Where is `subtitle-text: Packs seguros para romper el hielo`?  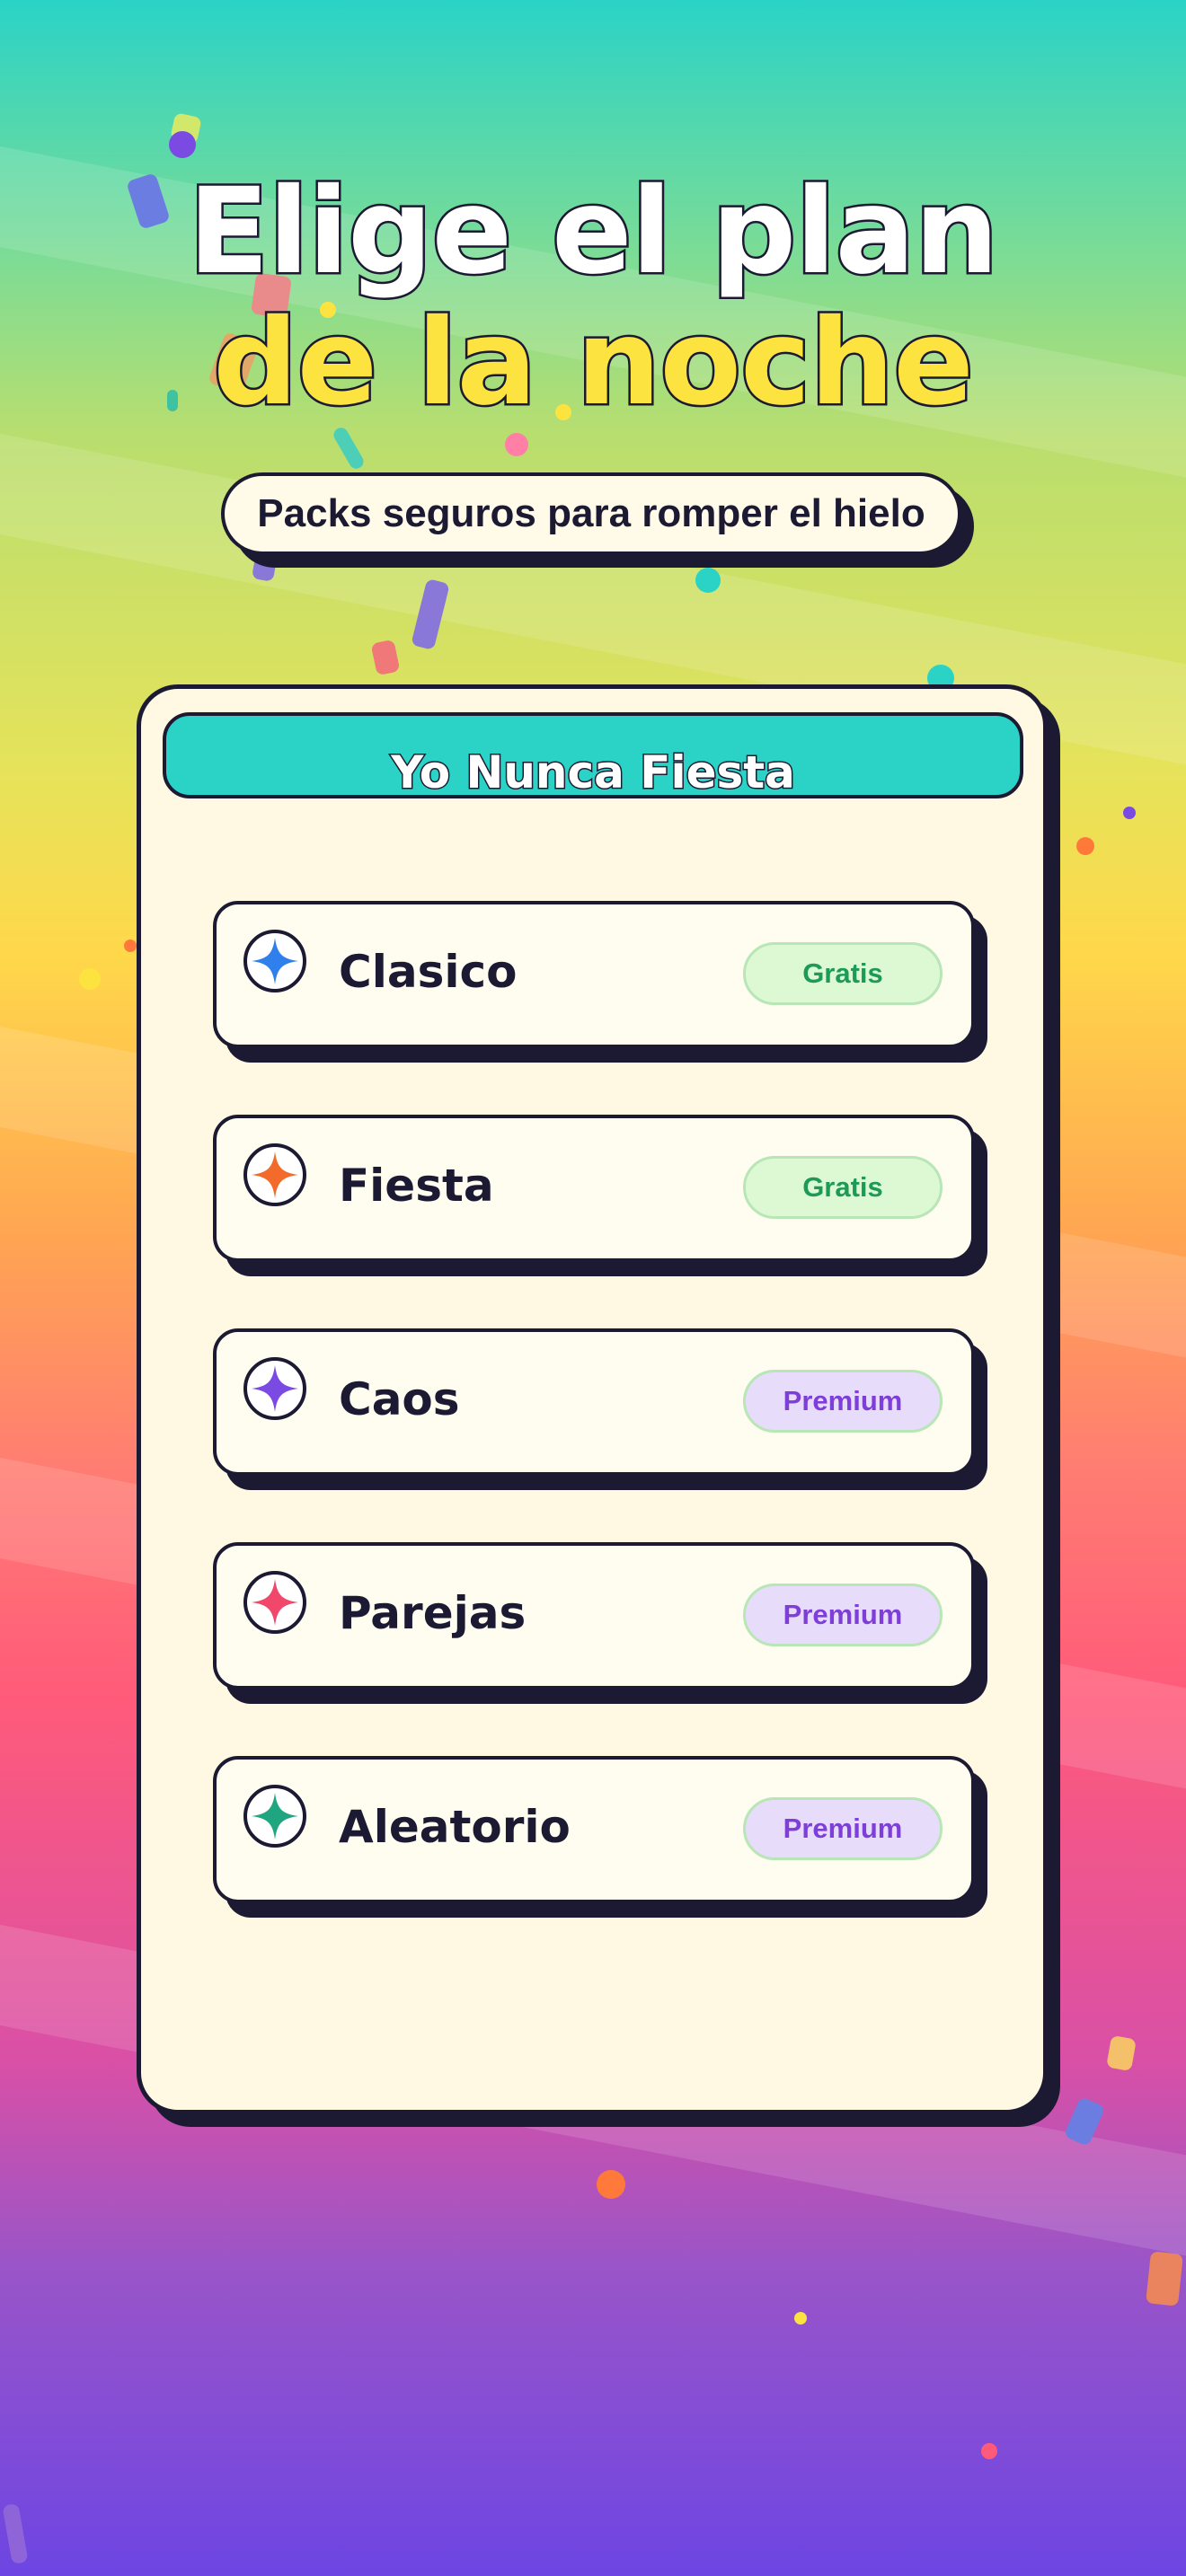
subtitle-text: Packs seguros para romper el hielo is located at coordinates (591, 513).